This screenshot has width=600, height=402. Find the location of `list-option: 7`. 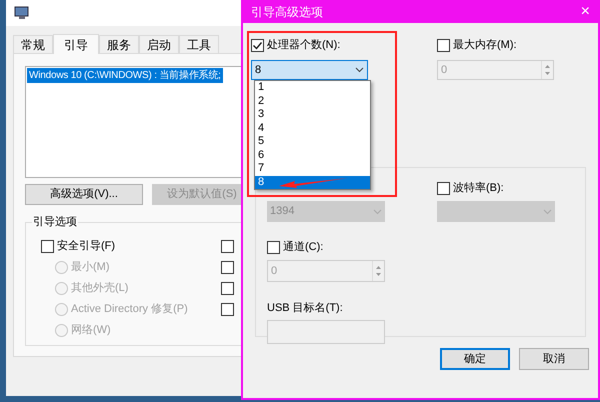

list-option: 7 is located at coordinates (312, 169).